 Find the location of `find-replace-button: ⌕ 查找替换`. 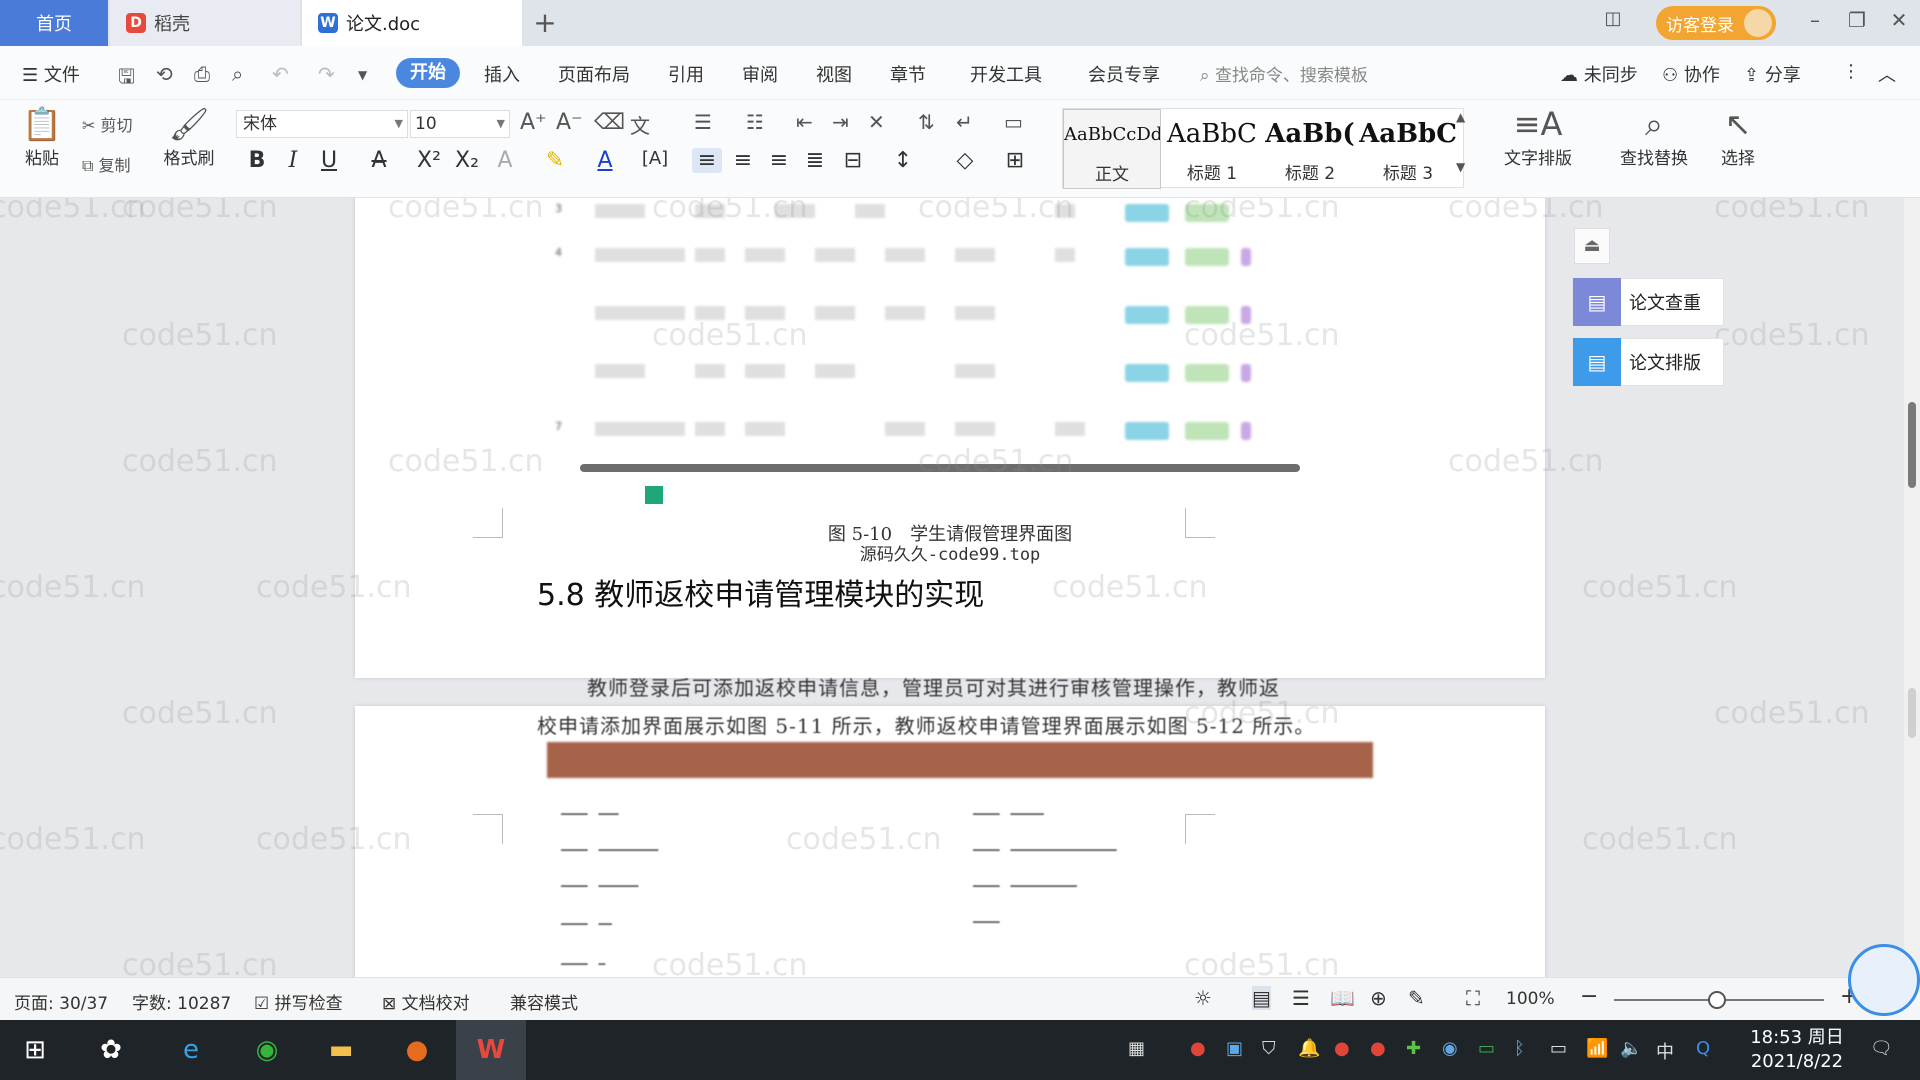

find-replace-button: ⌕ 查找替换 is located at coordinates (1654, 136).